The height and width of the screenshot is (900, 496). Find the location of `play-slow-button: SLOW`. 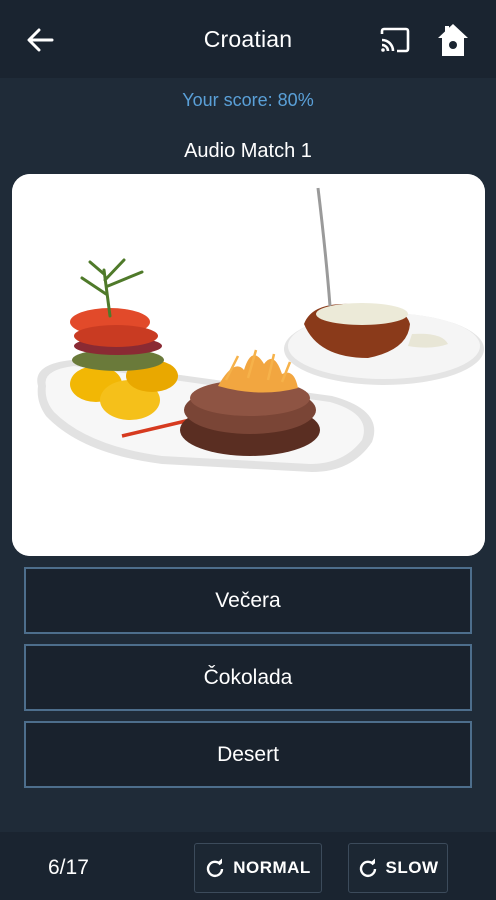

play-slow-button: SLOW is located at coordinates (398, 868).